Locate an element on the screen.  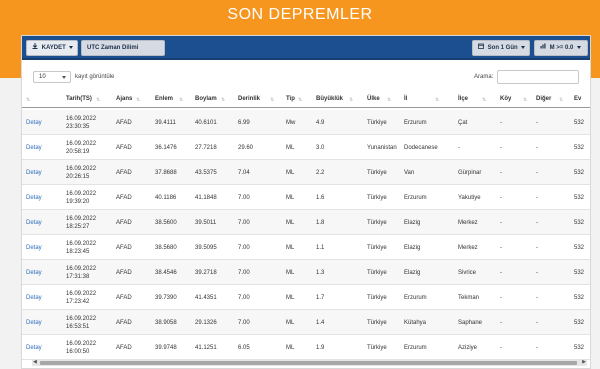
latitude-cell: 38.9058 is located at coordinates (166, 323).